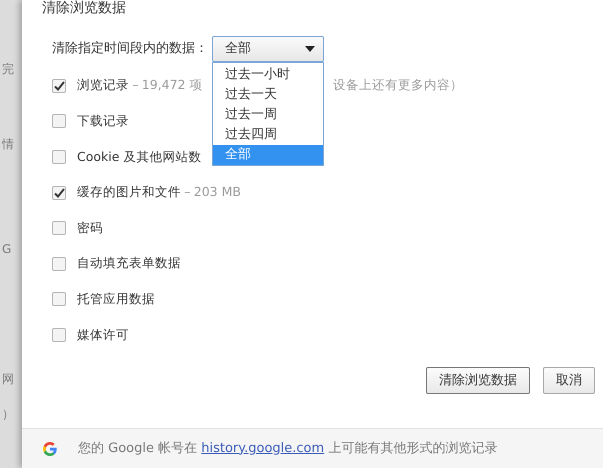  Describe the element at coordinates (8, 379) in the screenshot. I see `background-text: 网` at that location.